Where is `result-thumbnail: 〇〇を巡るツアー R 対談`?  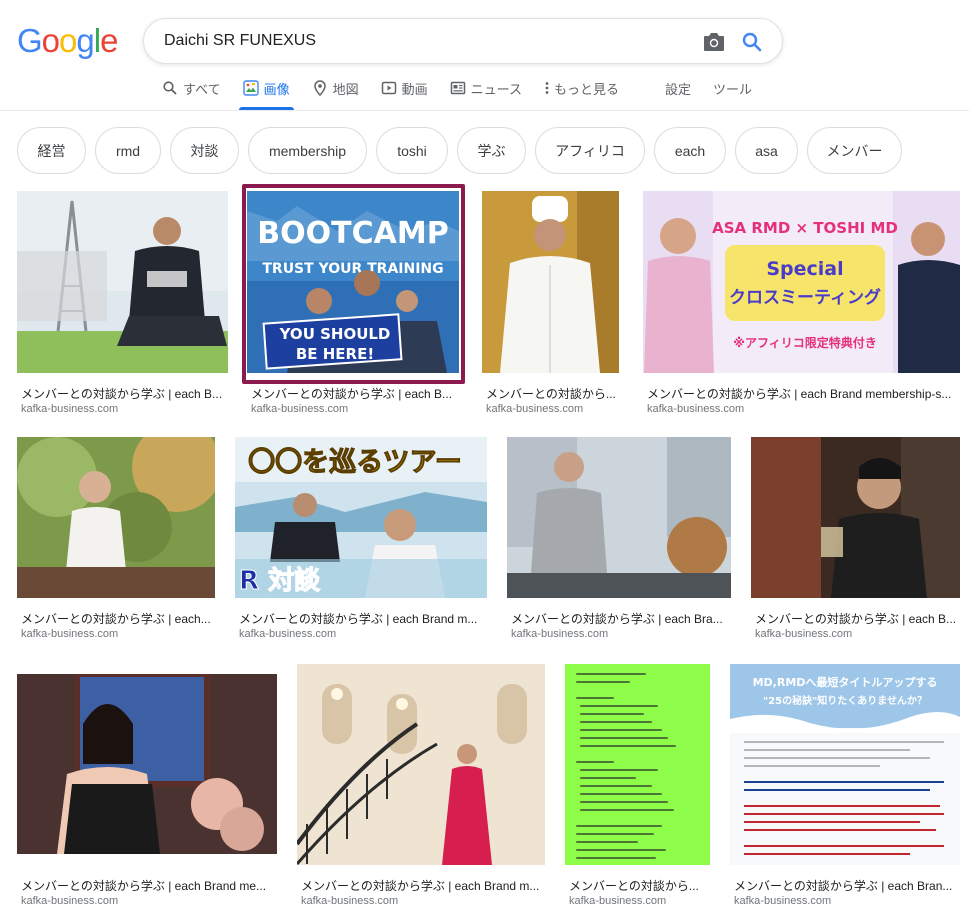 result-thumbnail: 〇〇を巡るツアー R 対談 is located at coordinates (361, 517).